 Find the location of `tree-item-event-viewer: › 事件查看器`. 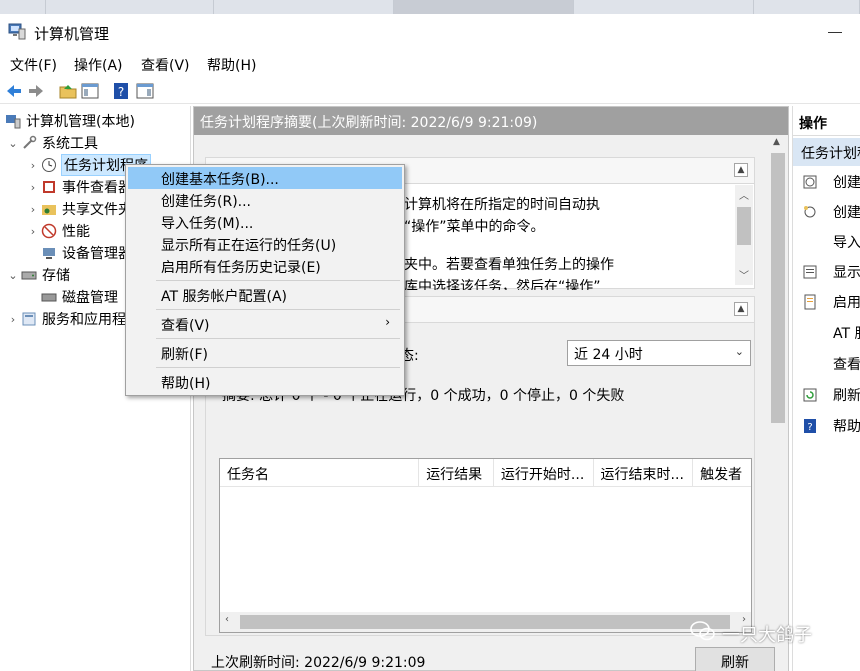

tree-item-event-viewer: › 事件查看器 is located at coordinates (79, 187).